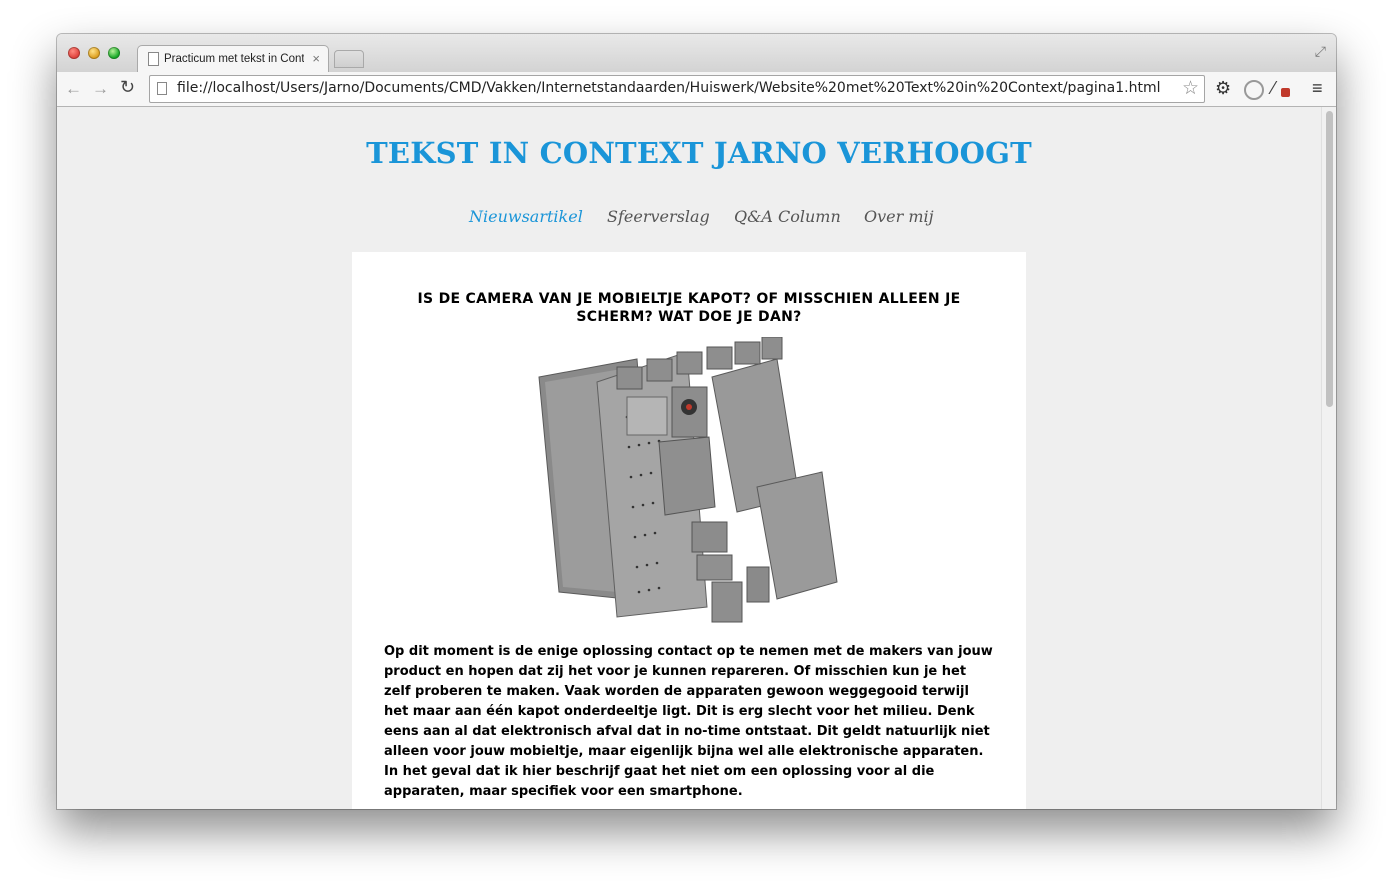 The image size is (1393, 888). I want to click on nav-item-sfeerverslag: Sfeerverslag, so click(658, 216).